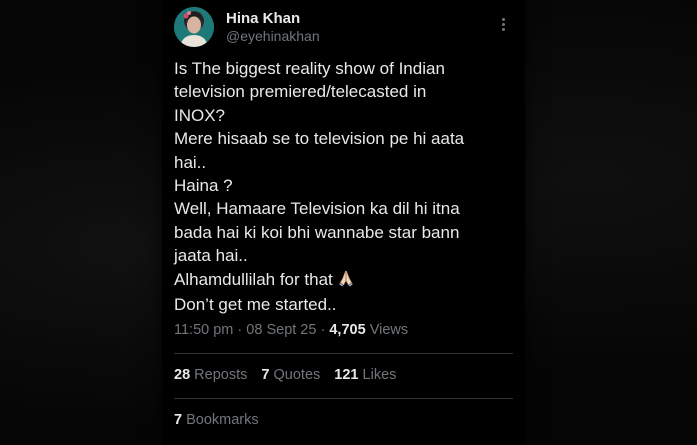  What do you see at coordinates (182, 375) in the screenshot?
I see `reposts-count: 28` at bounding box center [182, 375].